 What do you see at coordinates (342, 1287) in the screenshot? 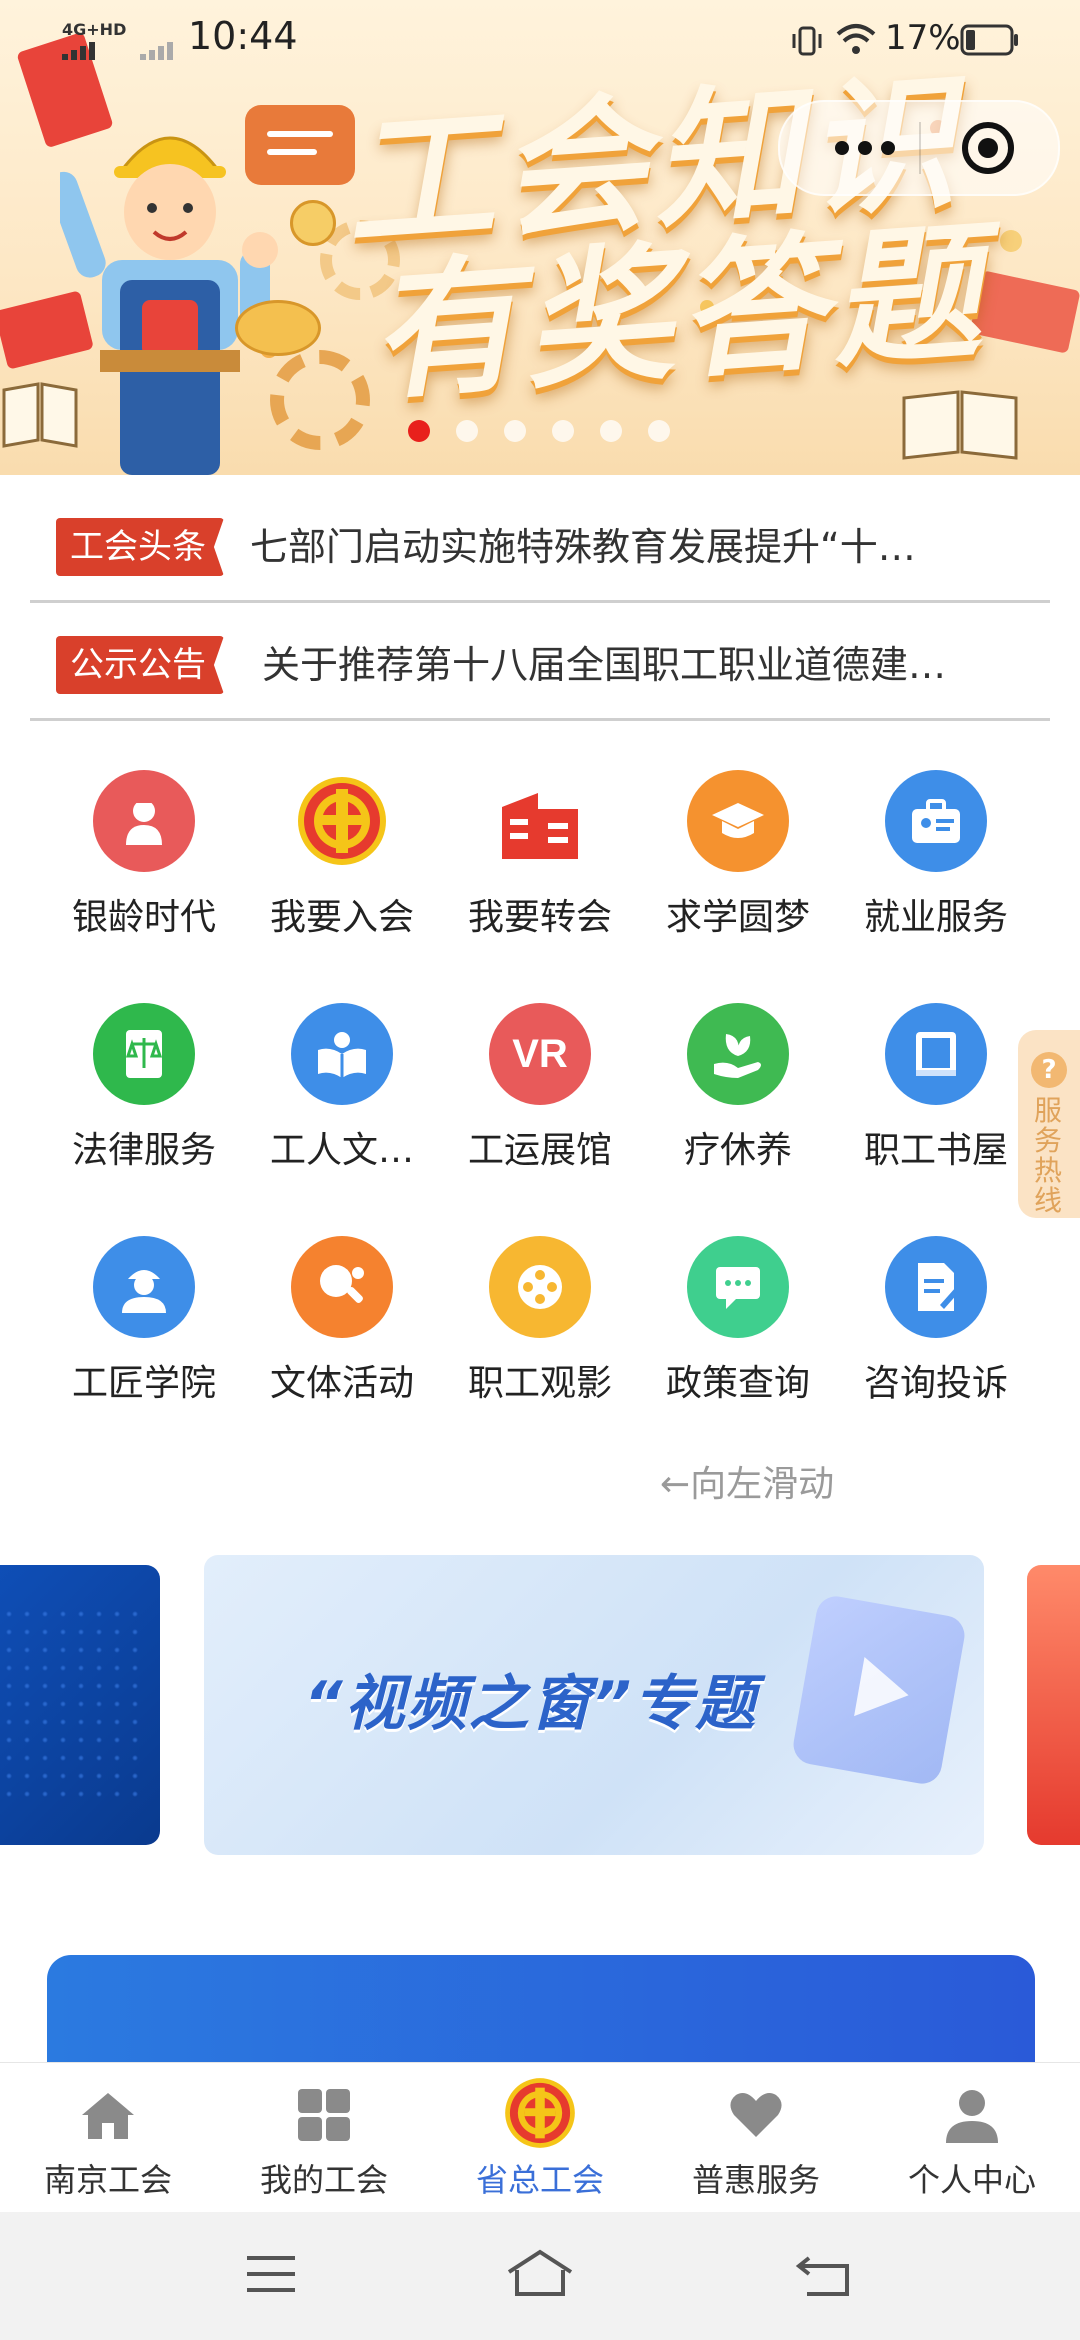
I see `ping-pong-icon` at bounding box center [342, 1287].